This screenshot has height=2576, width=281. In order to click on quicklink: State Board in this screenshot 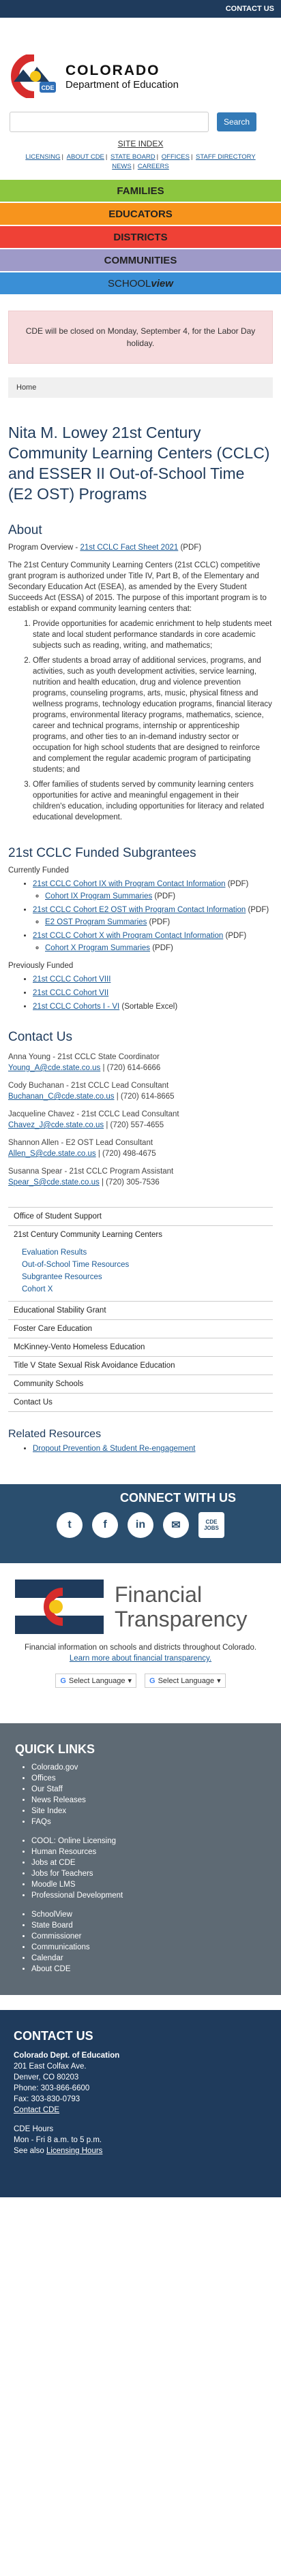, I will do `click(152, 1925)`.